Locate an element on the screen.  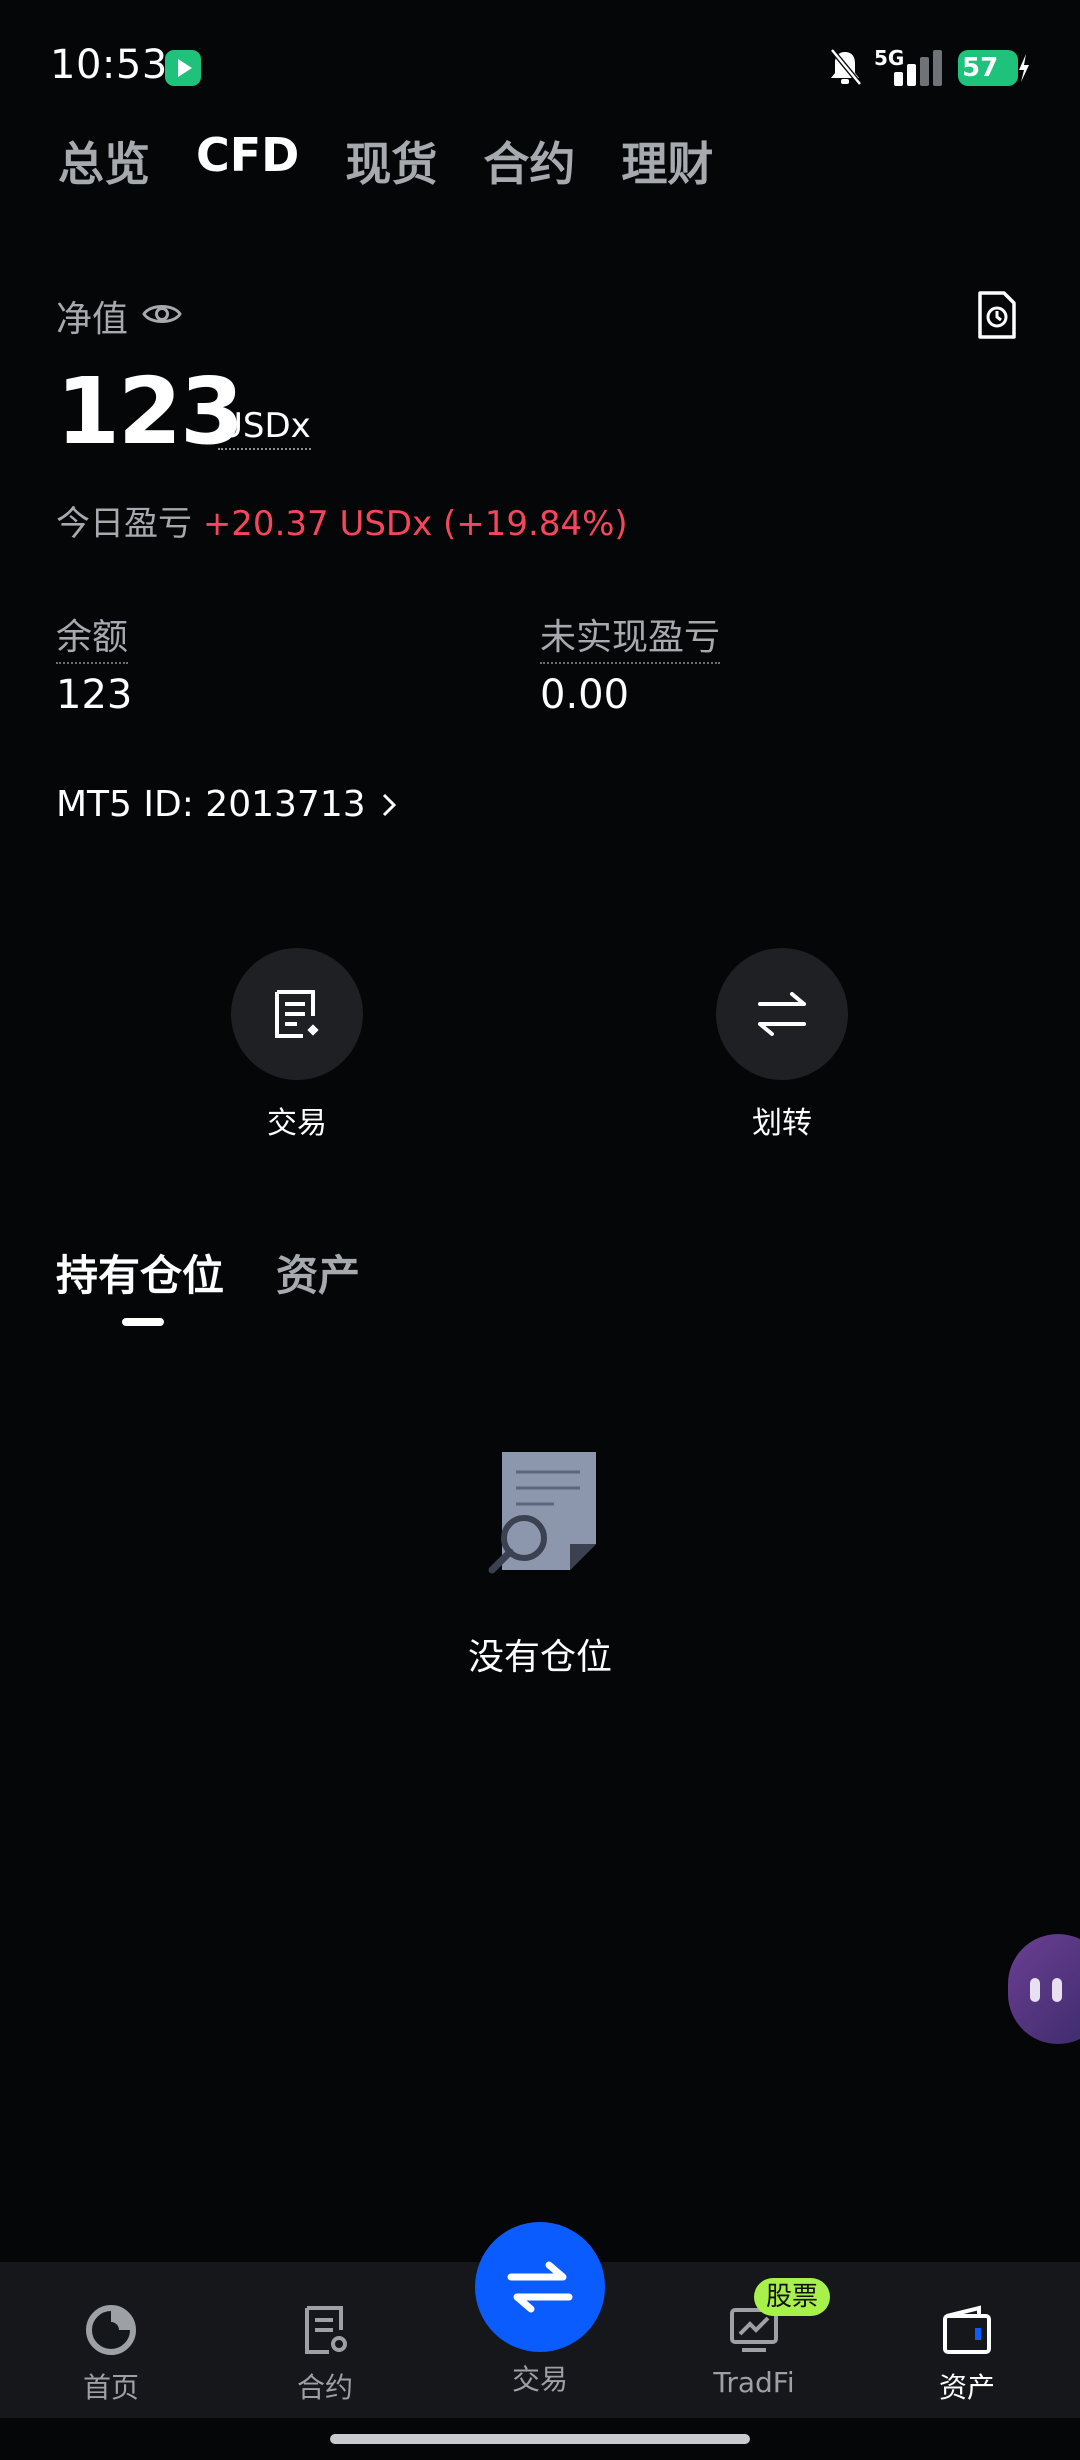
home-chart-icon is located at coordinates (111, 2330).